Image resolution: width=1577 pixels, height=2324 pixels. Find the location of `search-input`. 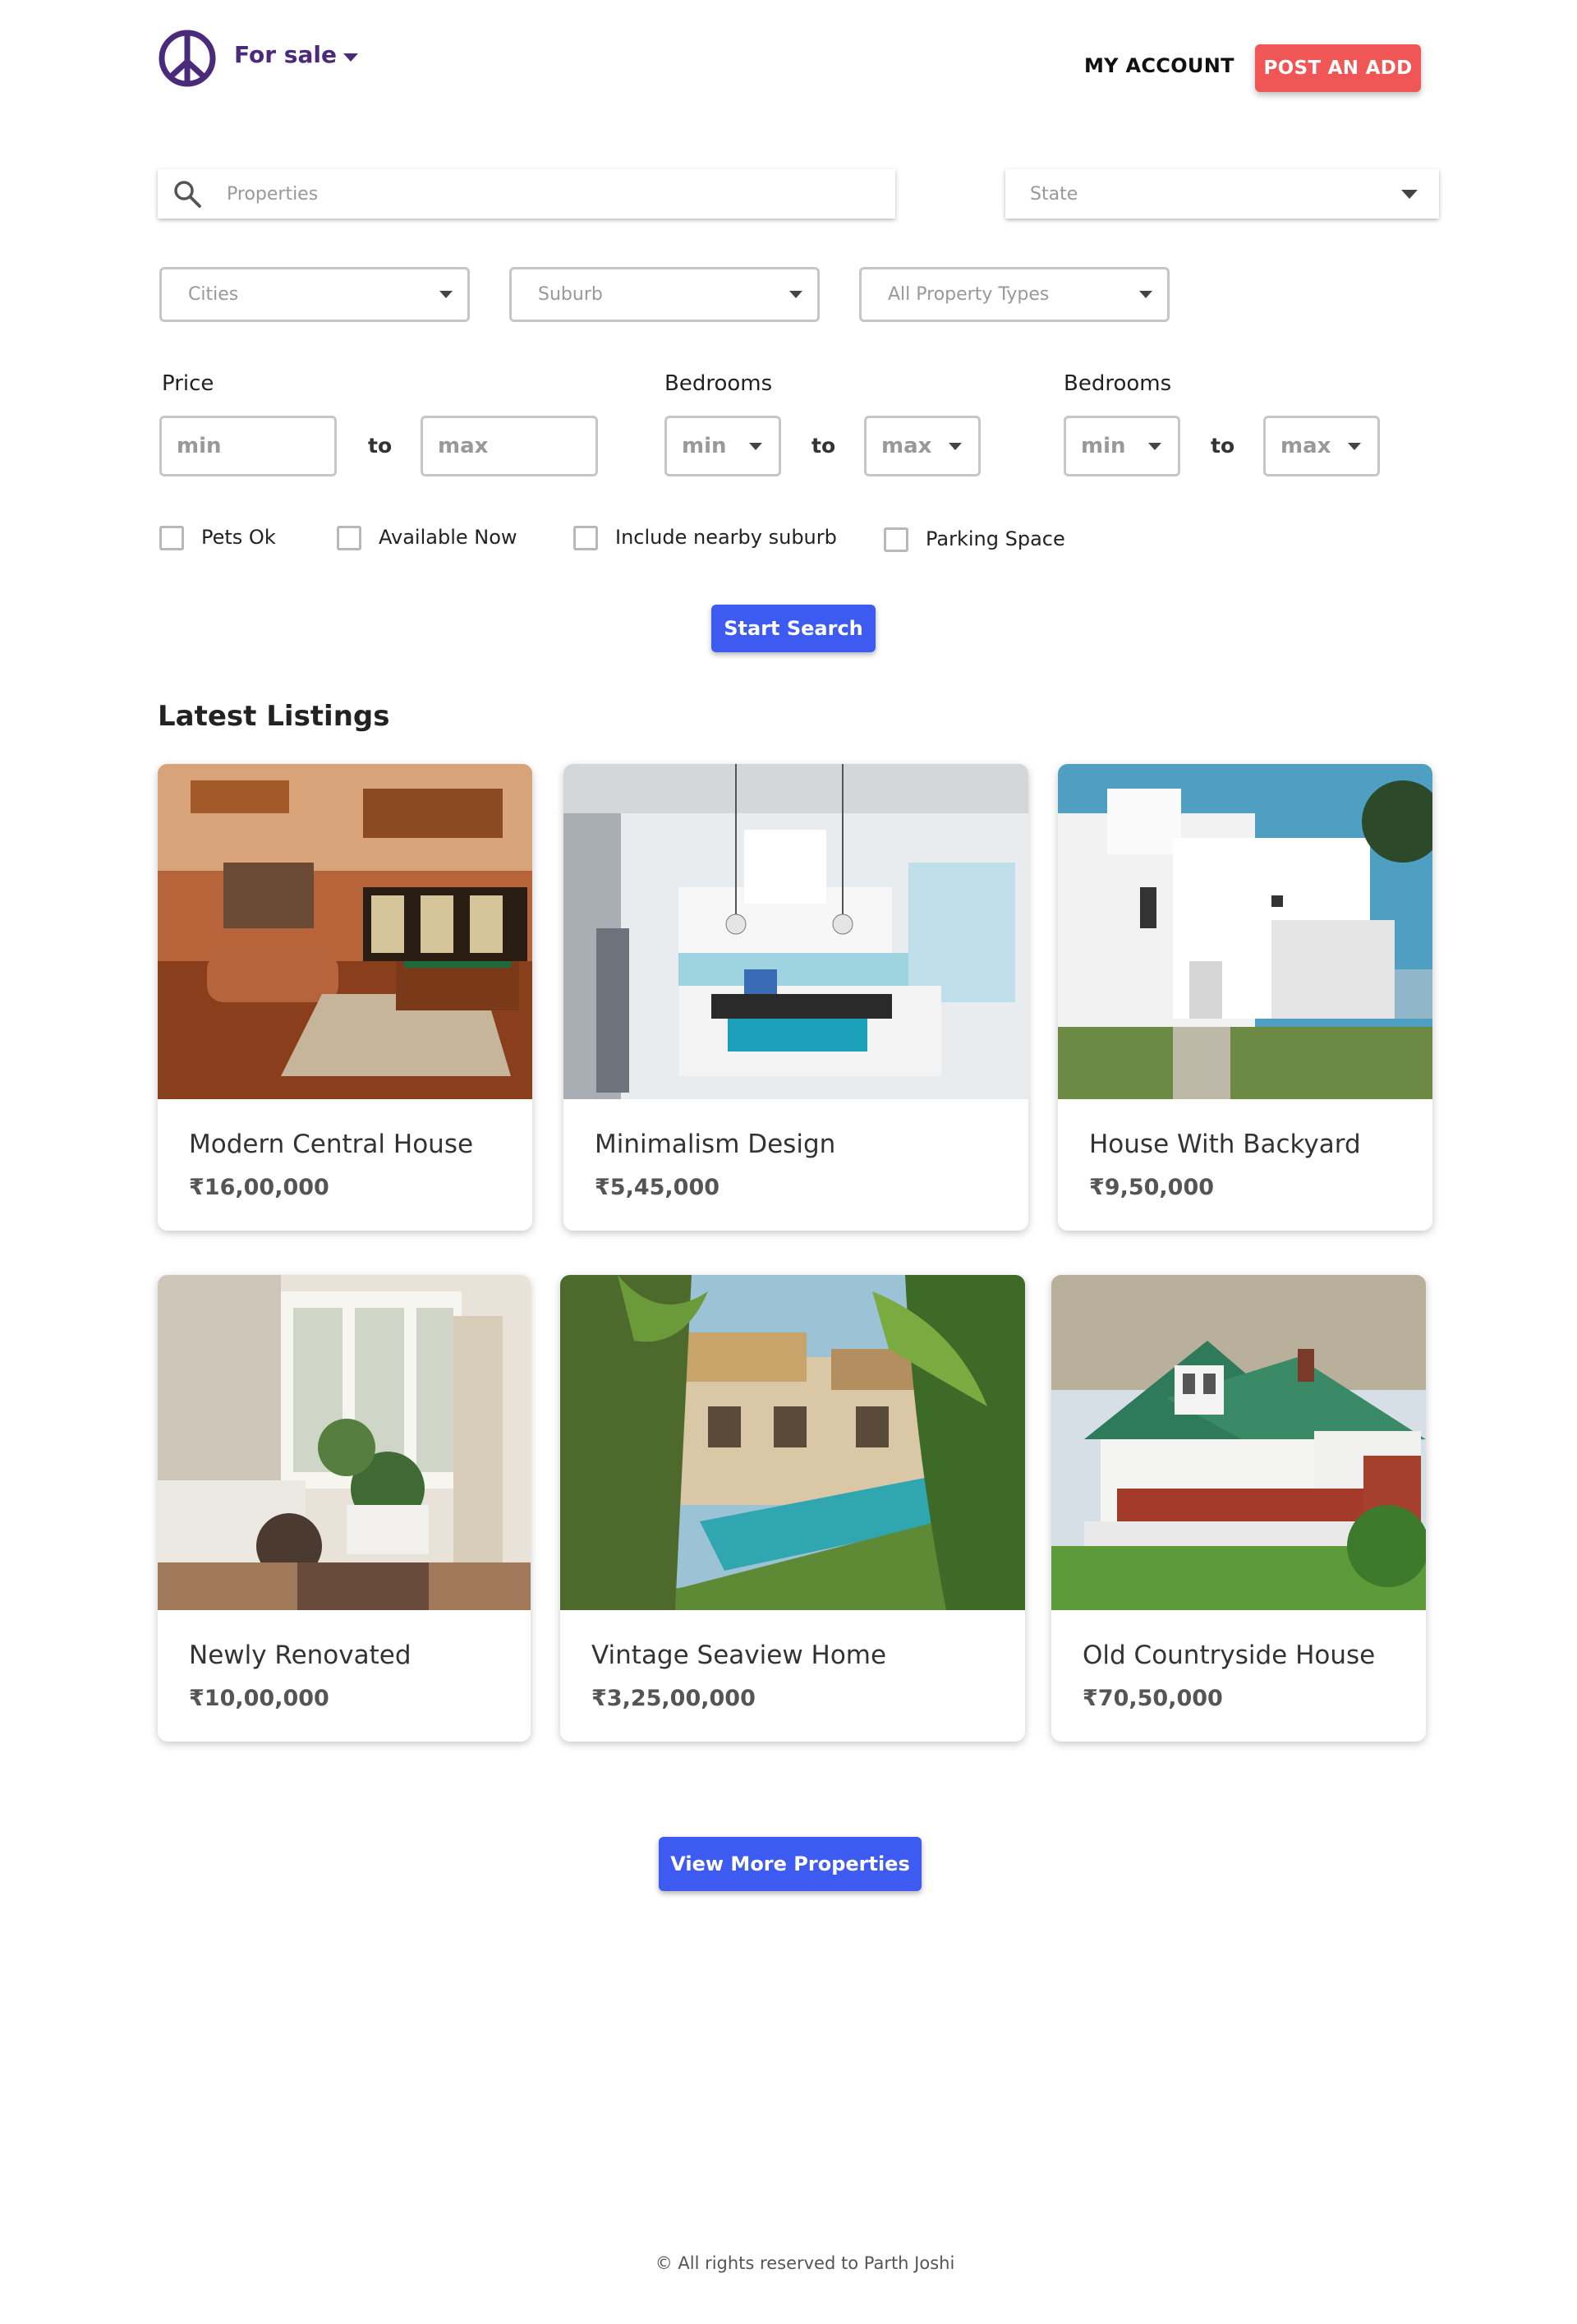

search-input is located at coordinates (537, 193).